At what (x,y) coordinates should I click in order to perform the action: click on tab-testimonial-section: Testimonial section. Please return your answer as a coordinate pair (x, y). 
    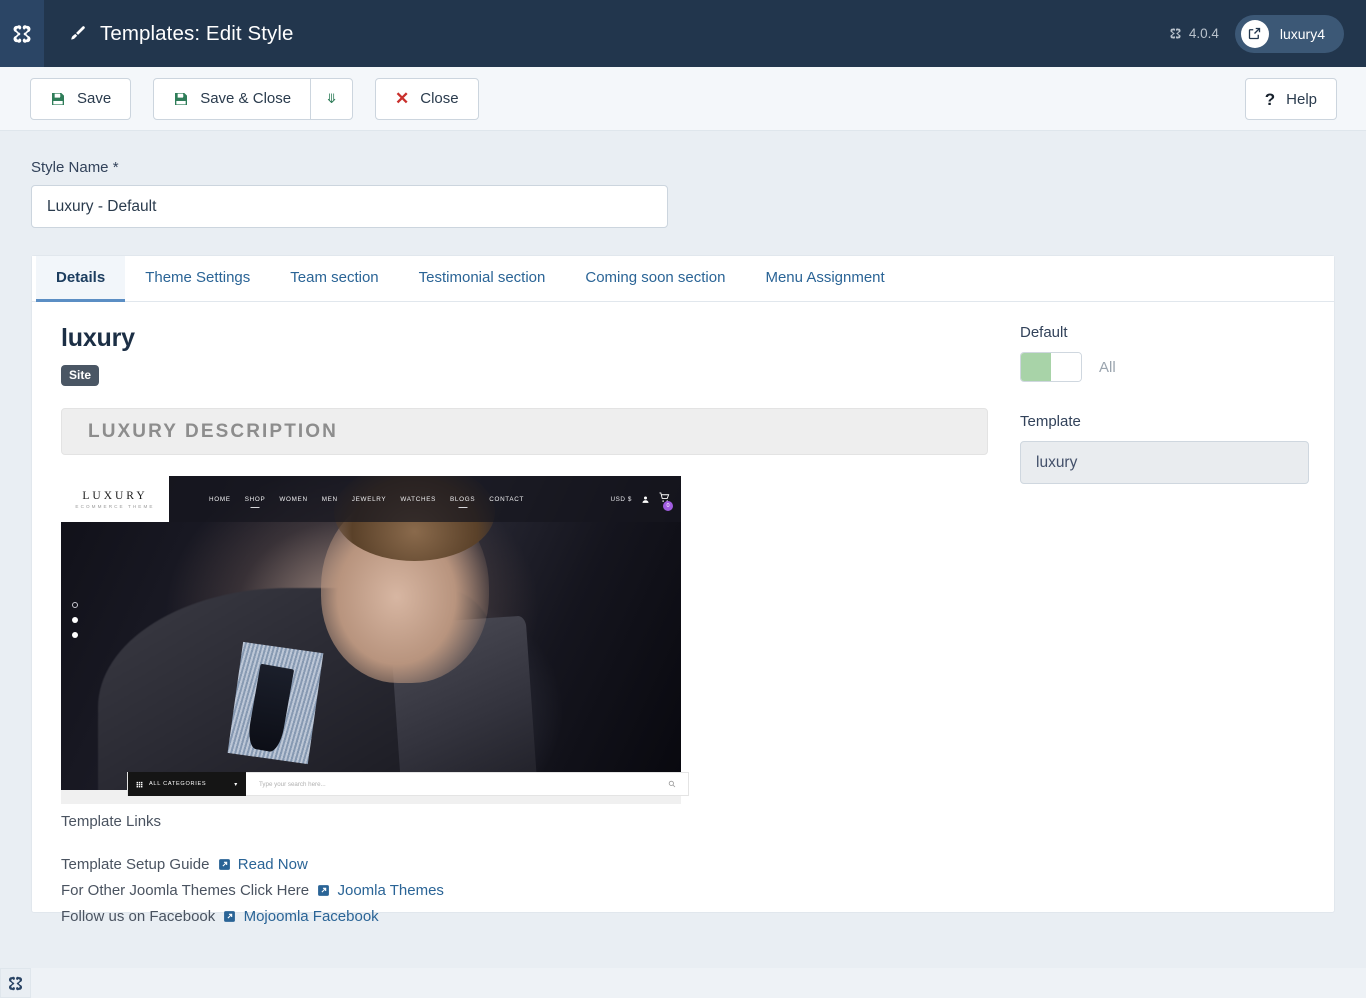
    Looking at the image, I should click on (482, 279).